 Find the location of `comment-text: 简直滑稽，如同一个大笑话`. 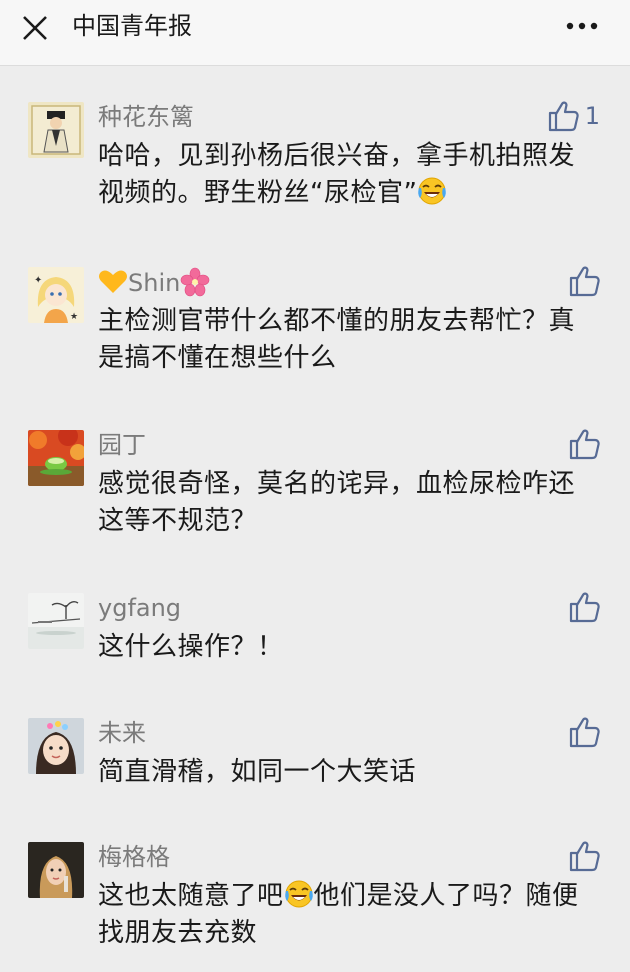

comment-text: 简直滑稽，如同一个大笑话 is located at coordinates (257, 772).